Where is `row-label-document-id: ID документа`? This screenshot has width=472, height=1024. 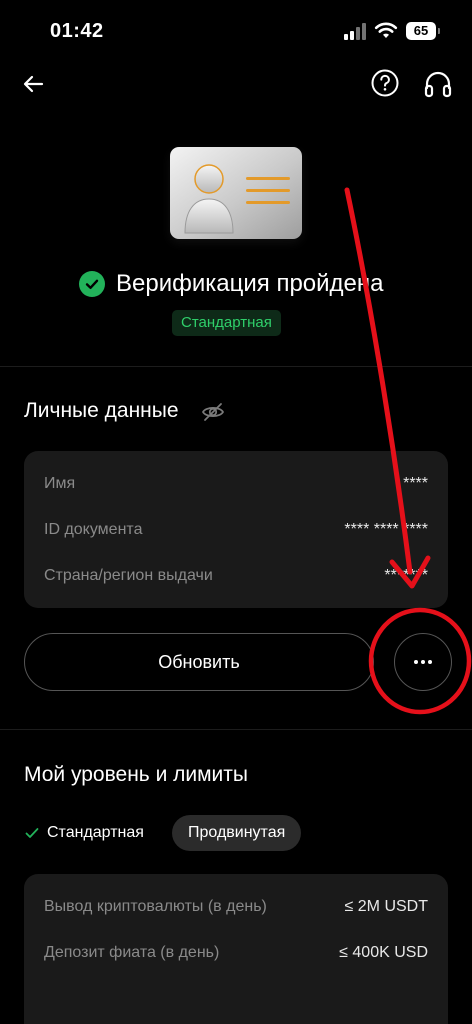
row-label-document-id: ID документа is located at coordinates (93, 529).